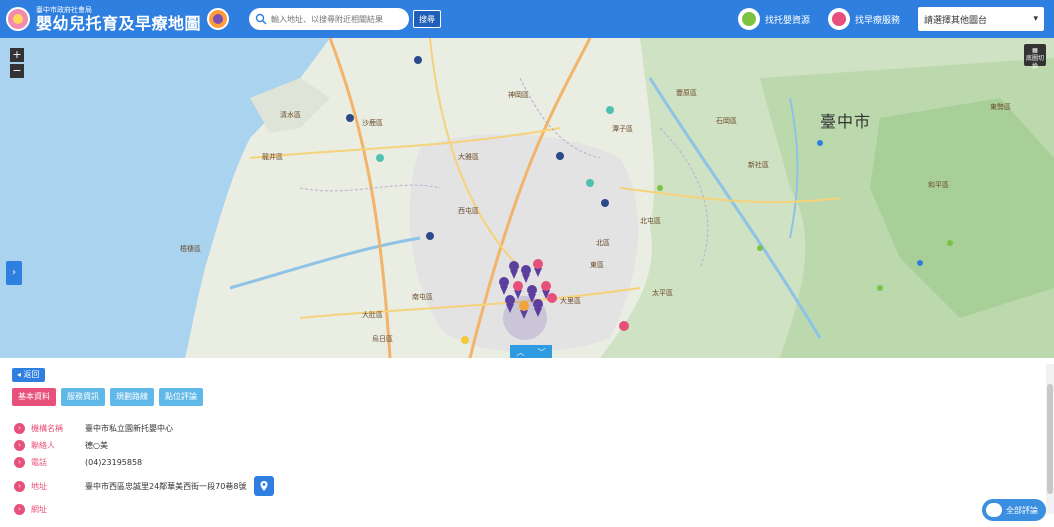  Describe the element at coordinates (39, 462) in the screenshot. I see `info-label: 電話` at that location.